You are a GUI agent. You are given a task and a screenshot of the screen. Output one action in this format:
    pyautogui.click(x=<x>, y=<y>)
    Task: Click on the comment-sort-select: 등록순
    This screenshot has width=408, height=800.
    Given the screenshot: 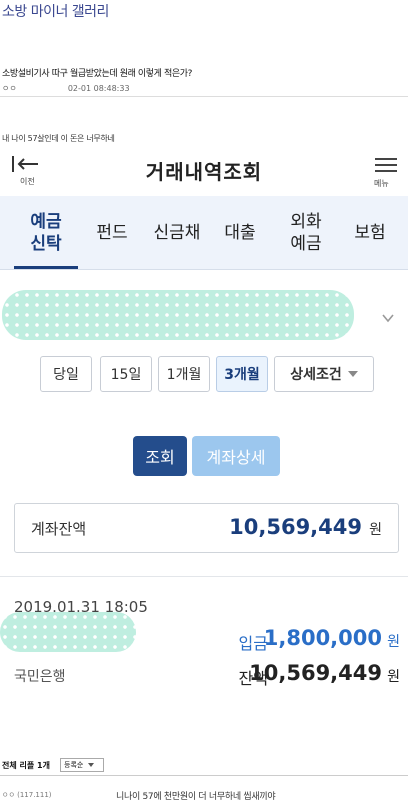 What is the action you would take?
    pyautogui.click(x=82, y=765)
    